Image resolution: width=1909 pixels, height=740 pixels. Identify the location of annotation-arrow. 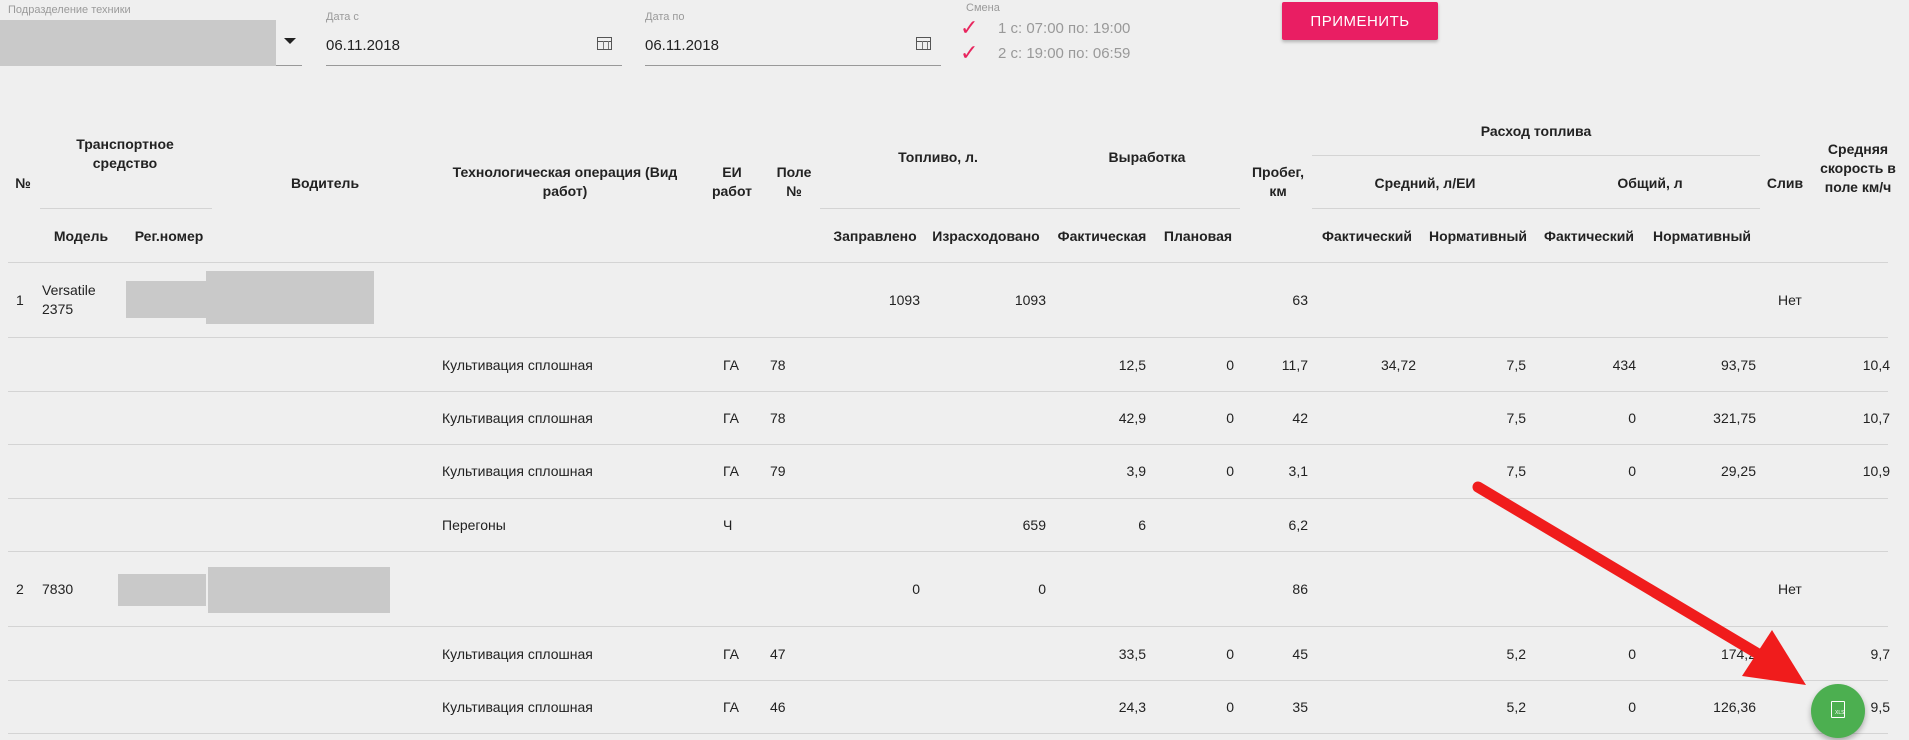
(1639, 583).